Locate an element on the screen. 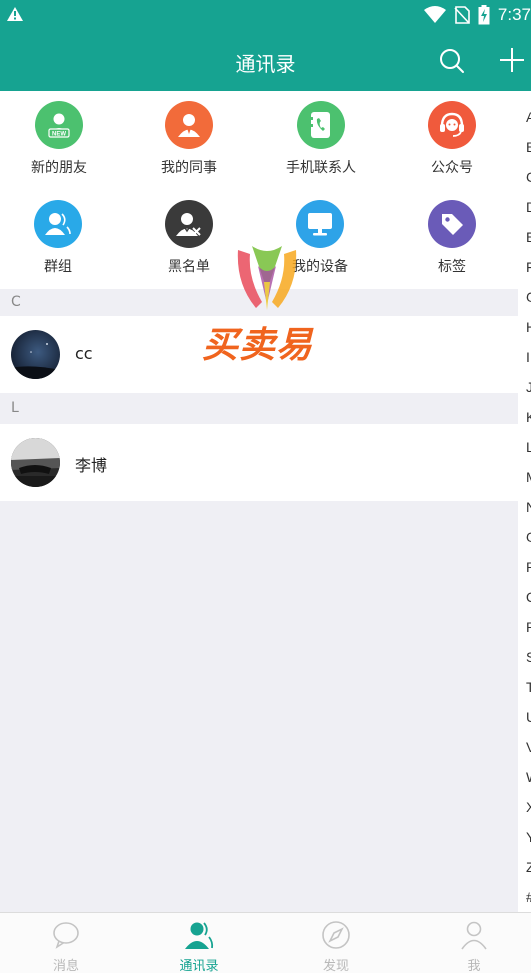 The height and width of the screenshot is (973, 531). index-letter: X is located at coordinates (528, 807).